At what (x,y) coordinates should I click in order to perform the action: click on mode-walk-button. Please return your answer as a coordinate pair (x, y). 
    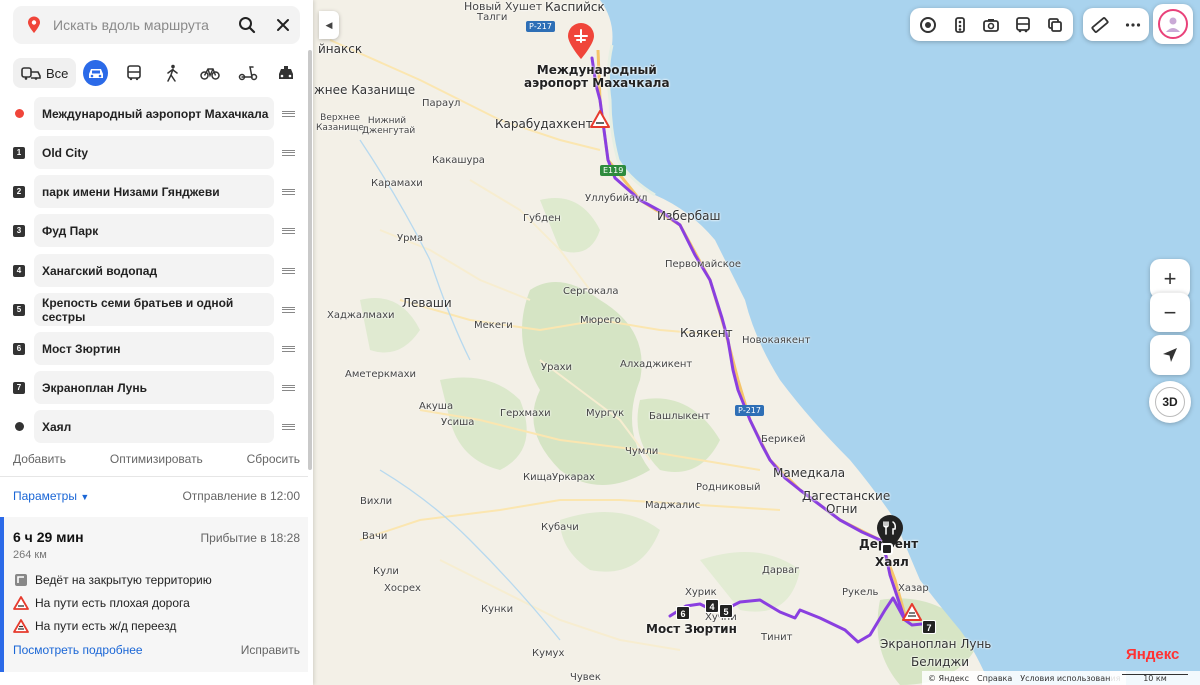
    Looking at the image, I should click on (172, 73).